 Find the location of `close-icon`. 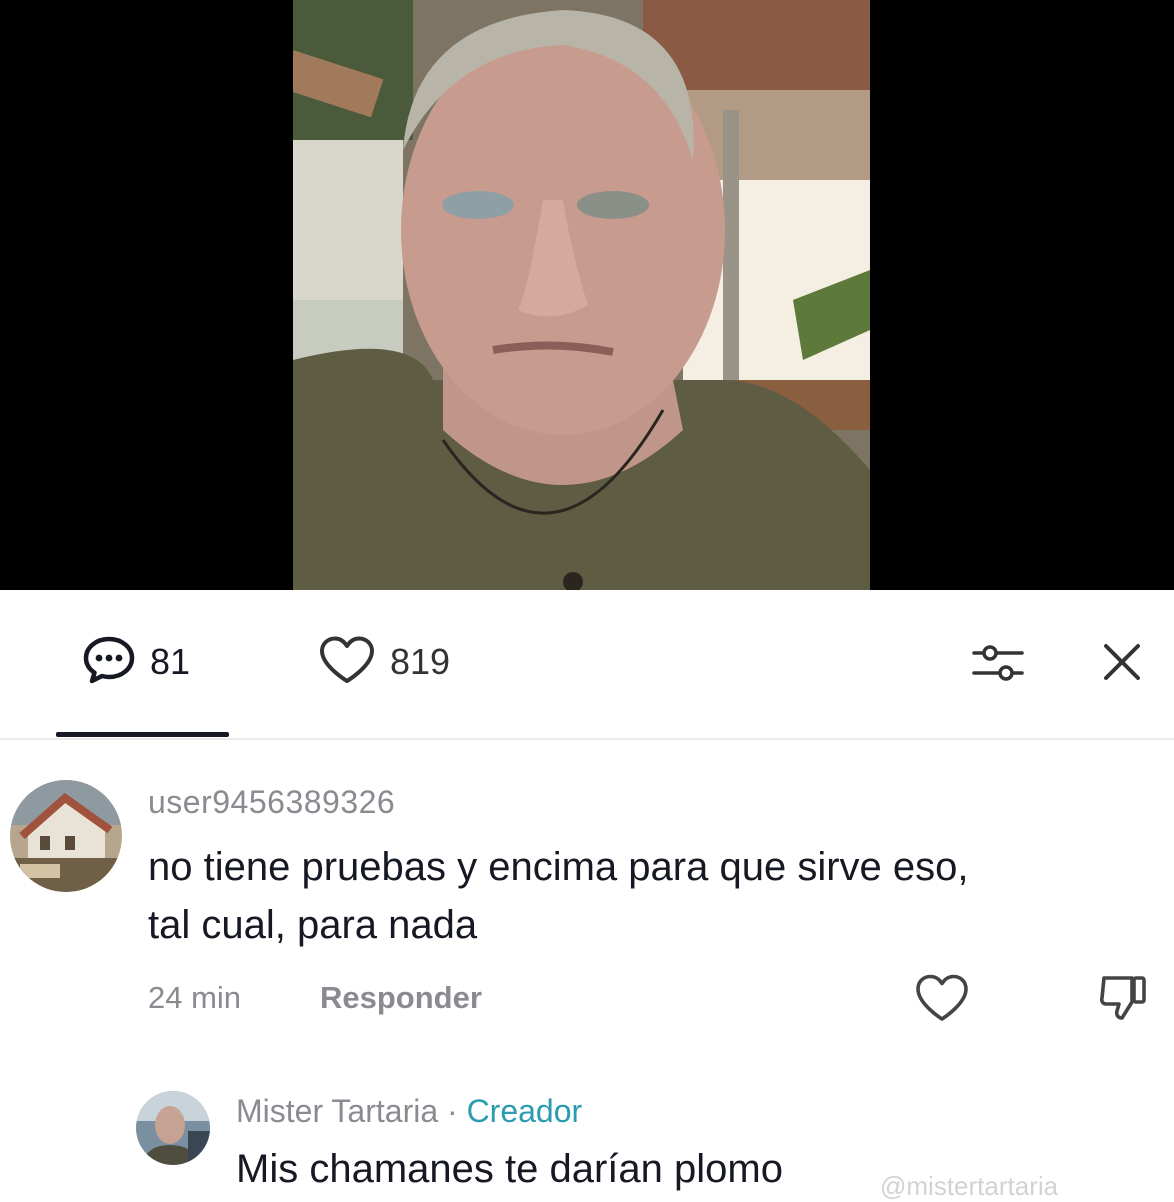

close-icon is located at coordinates (1122, 667).